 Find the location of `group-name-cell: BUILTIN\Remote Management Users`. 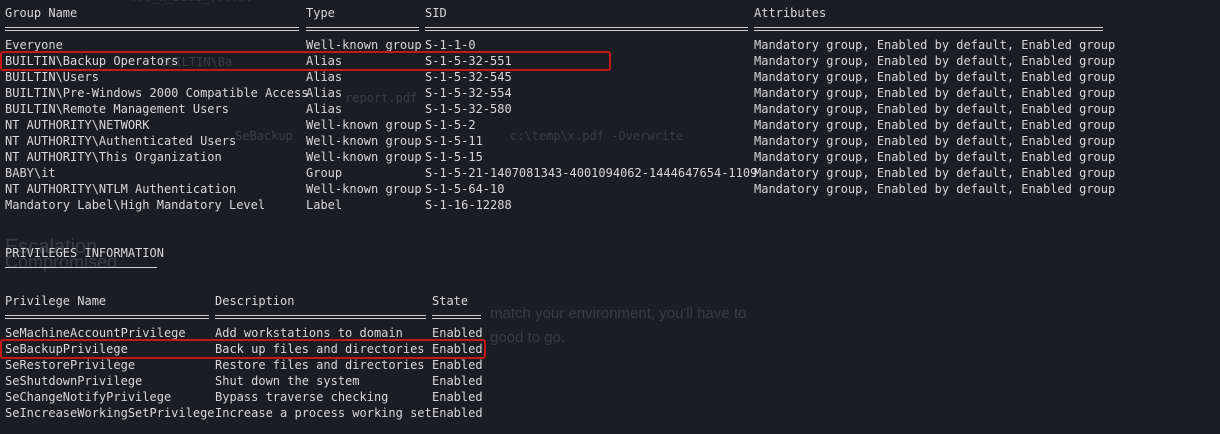

group-name-cell: BUILTIN\Remote Management Users is located at coordinates (117, 109).